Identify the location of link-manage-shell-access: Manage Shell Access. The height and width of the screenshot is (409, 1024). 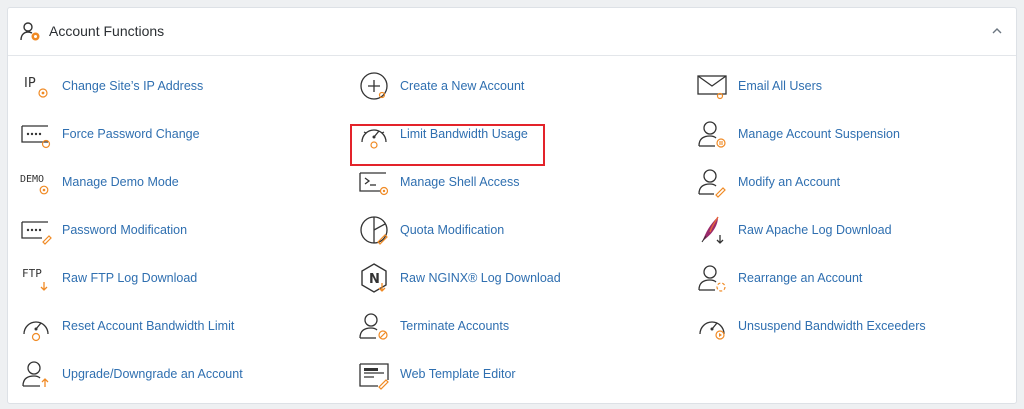
(439, 182).